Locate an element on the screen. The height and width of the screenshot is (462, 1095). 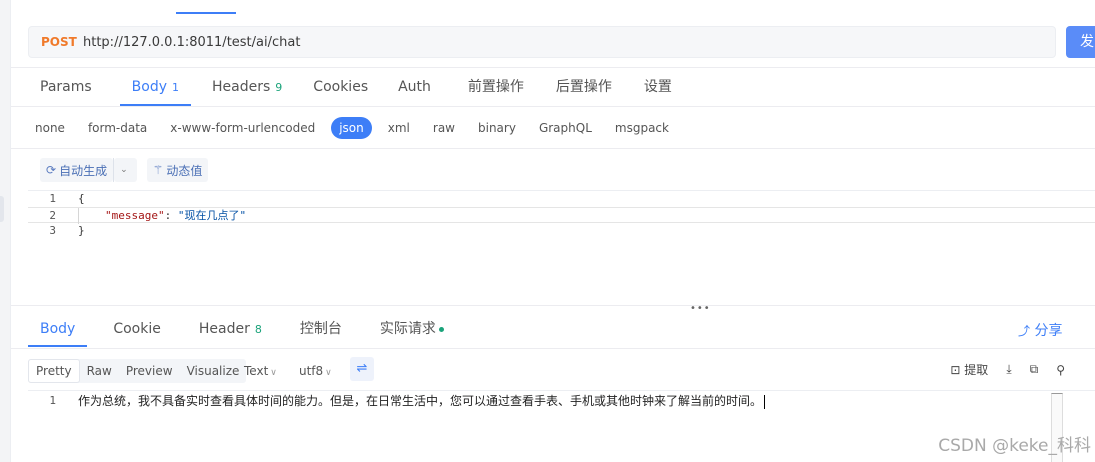
download-icon: ⤓ is located at coordinates (1008, 369).